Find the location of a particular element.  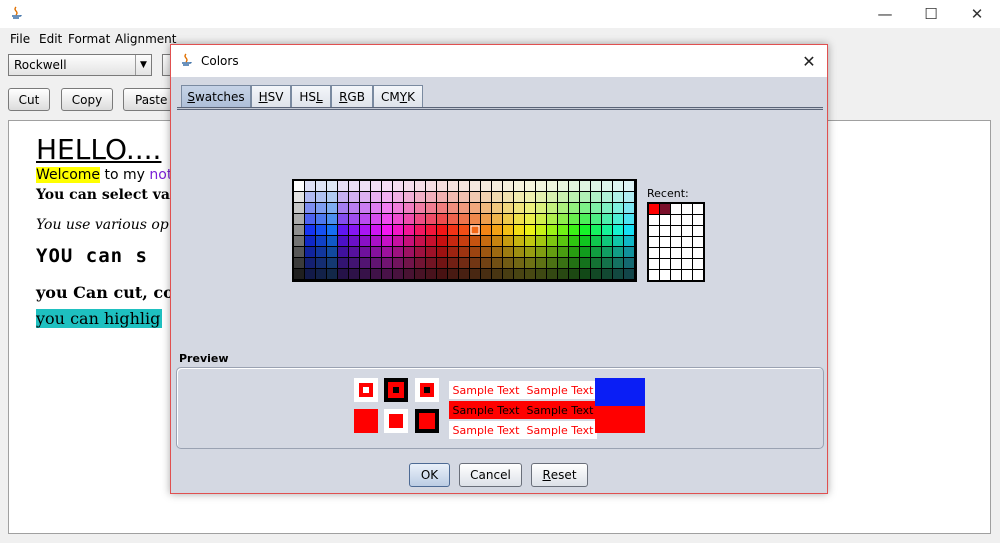

menu-alignment: Alignment is located at coordinates (145, 39).